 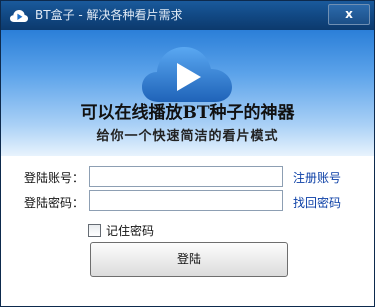 I want to click on close-button: x, so click(x=349, y=14).